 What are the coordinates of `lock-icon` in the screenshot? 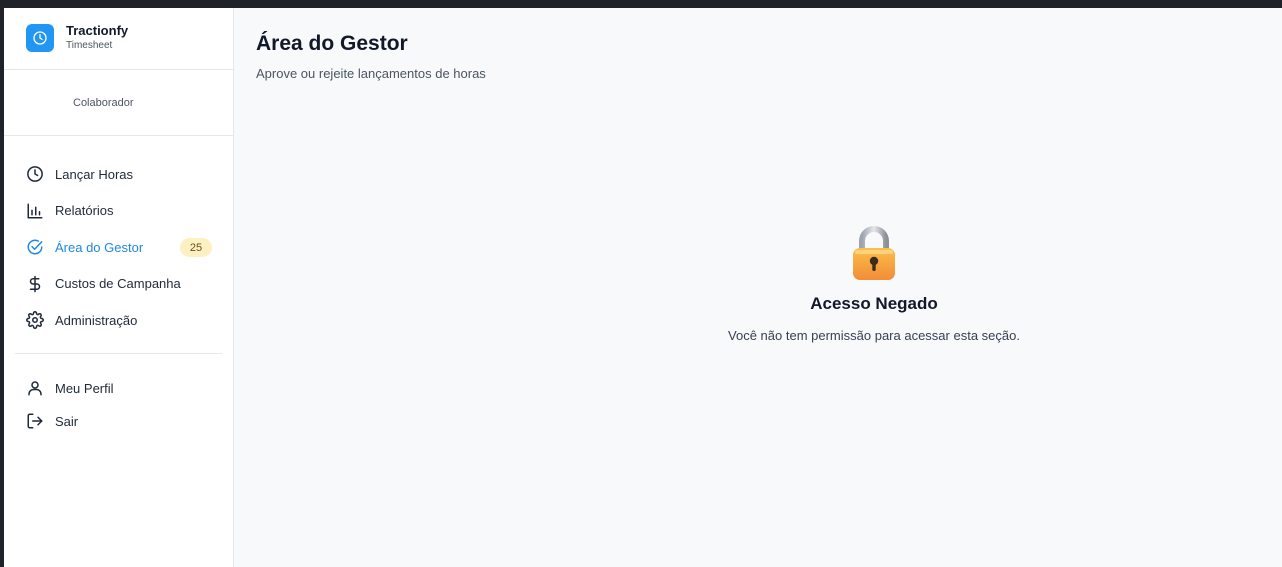 It's located at (874, 253).